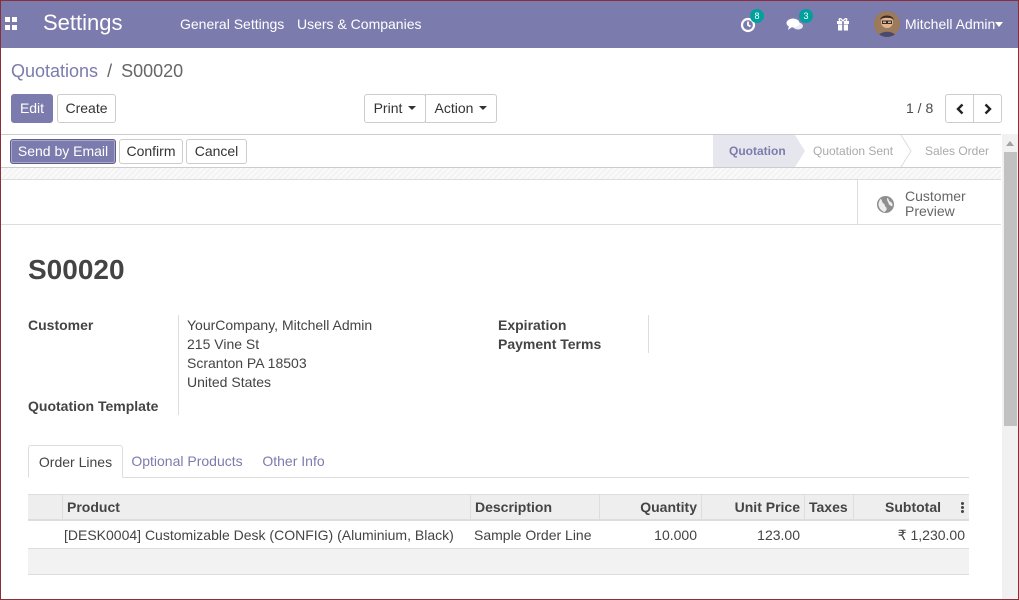 The width and height of the screenshot is (1019, 600). I want to click on gift-button, so click(845, 24).